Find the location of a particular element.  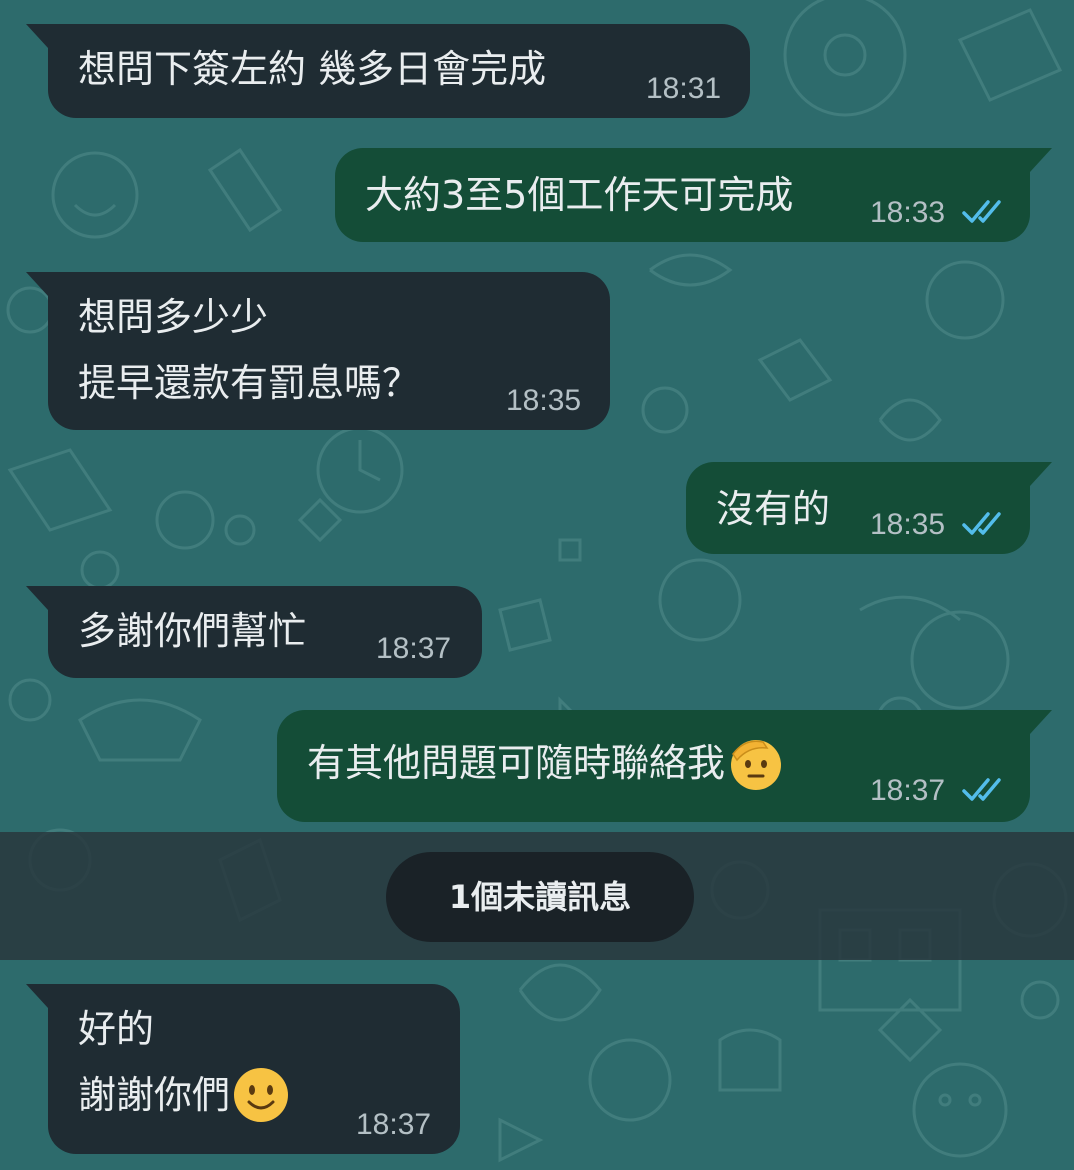

message-text-content: 有其他問題可隨時聯絡我 is located at coordinates (516, 763).